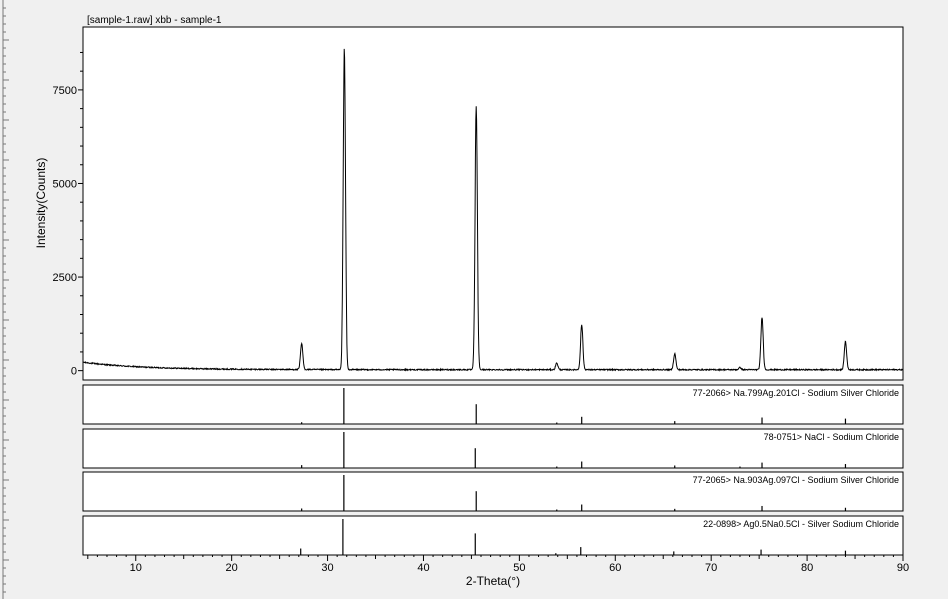  Describe the element at coordinates (493, 581) in the screenshot. I see `x-axis-label: 2-Theta(°)` at that location.